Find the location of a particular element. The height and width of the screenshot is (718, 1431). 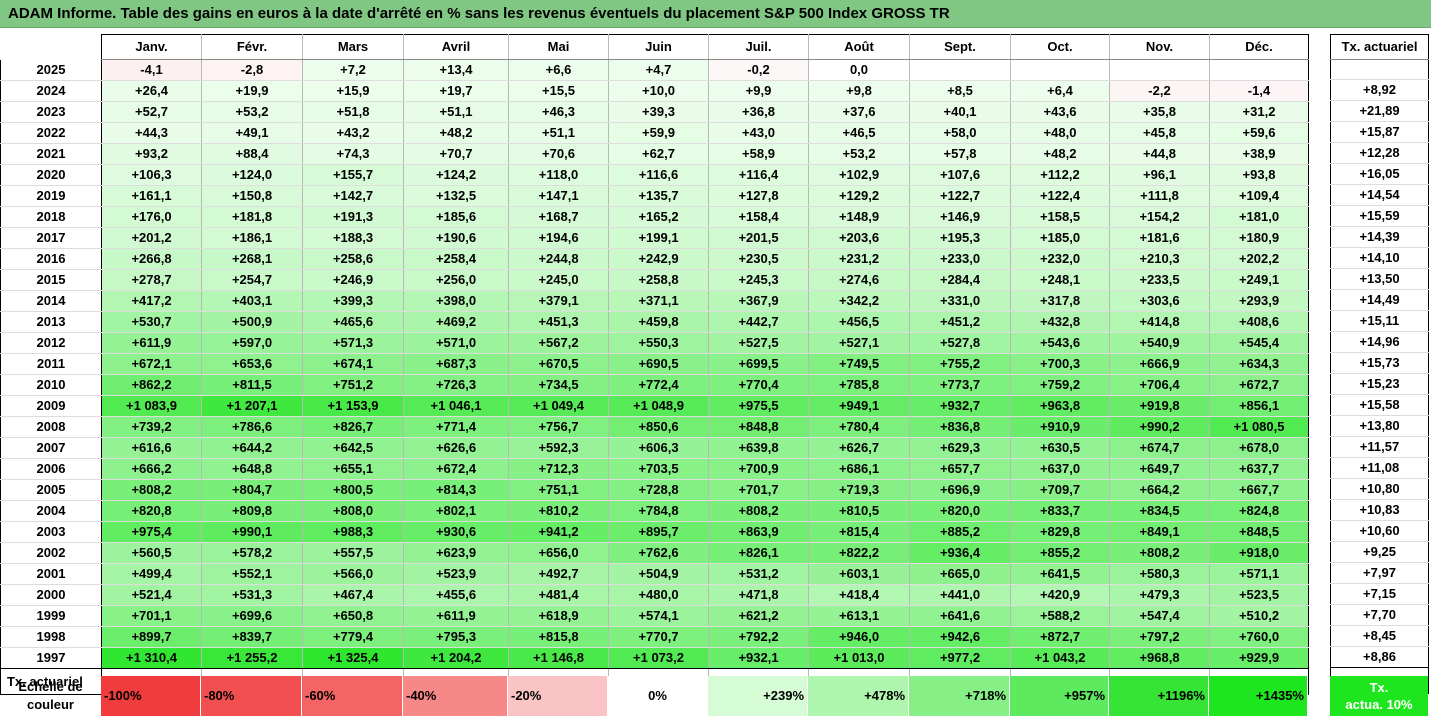

gain-cell: +135,7 is located at coordinates (658, 196).